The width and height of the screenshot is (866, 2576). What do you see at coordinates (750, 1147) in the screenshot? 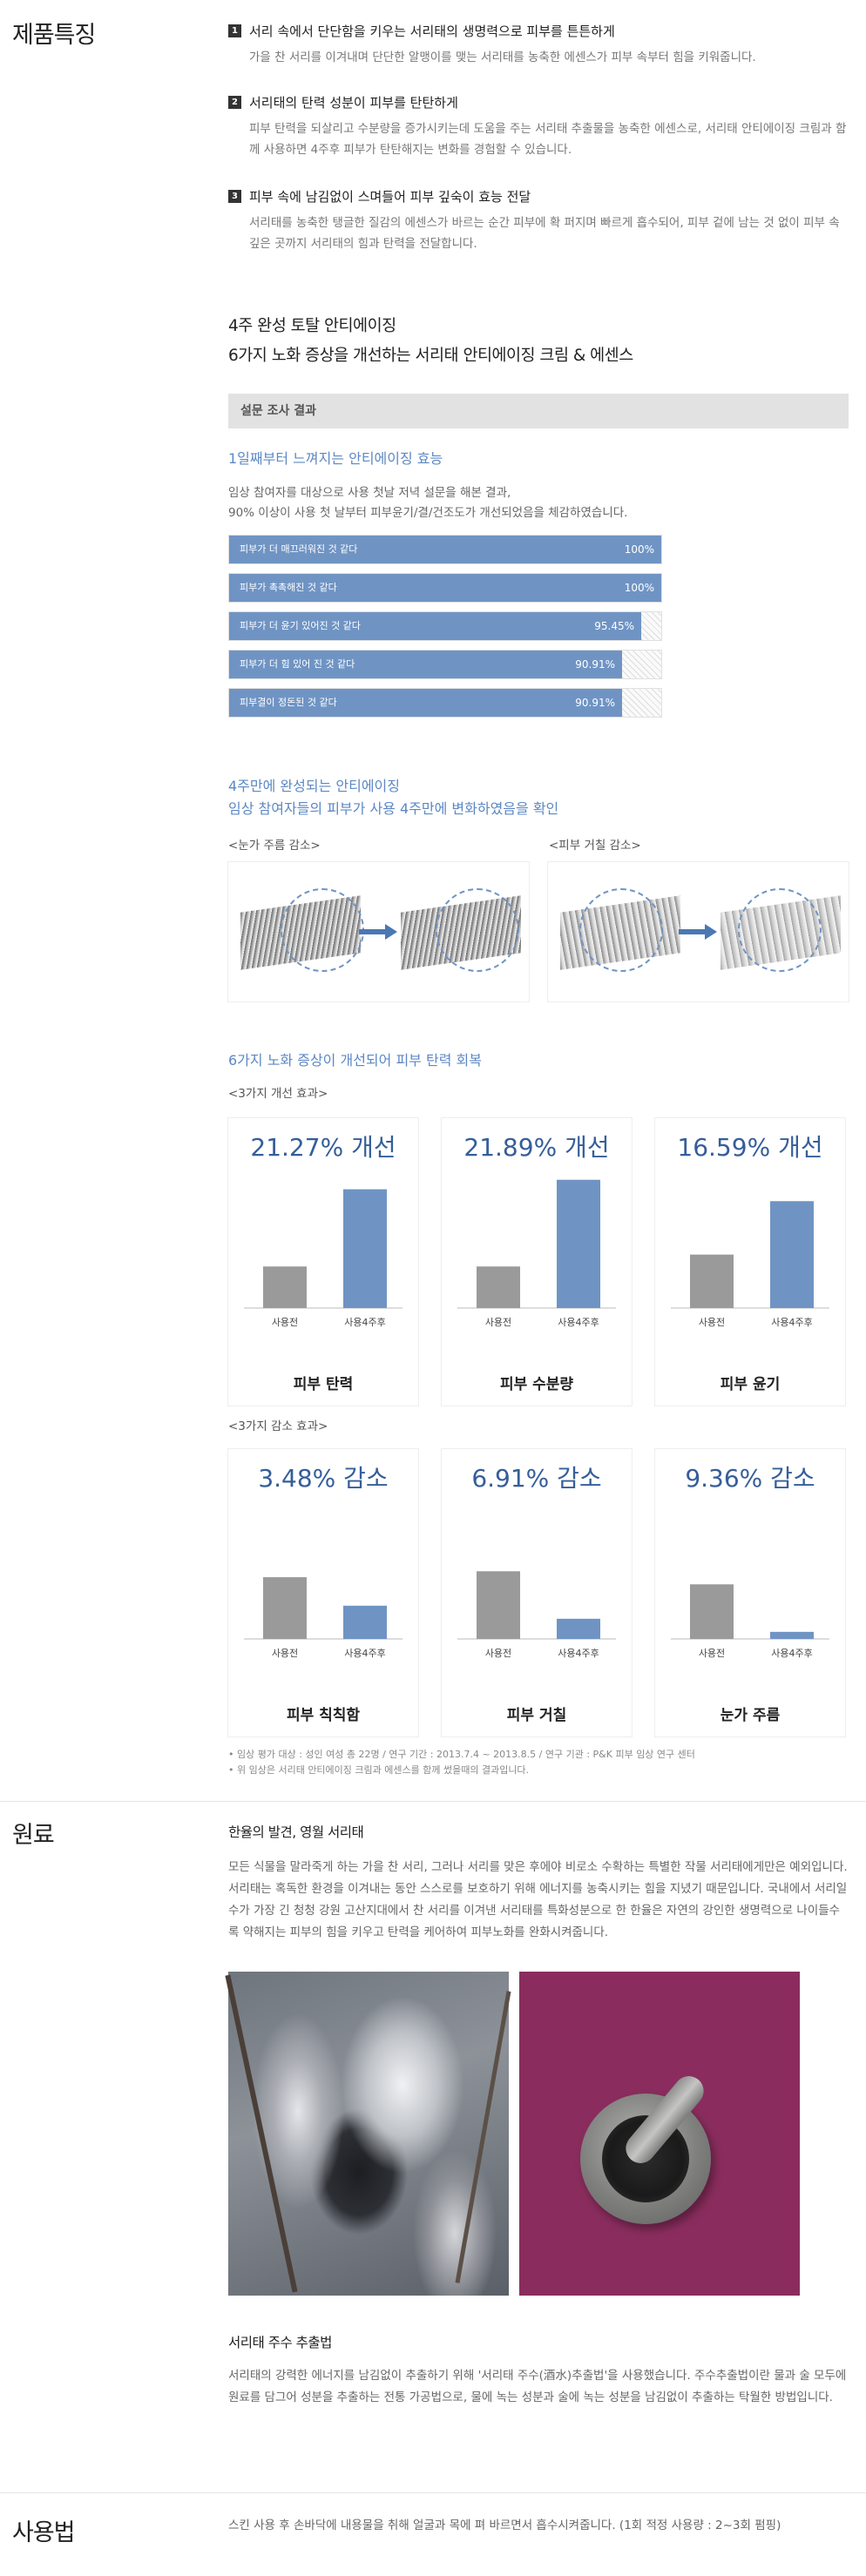
I see `chart-title: 16.59% 개선` at bounding box center [750, 1147].